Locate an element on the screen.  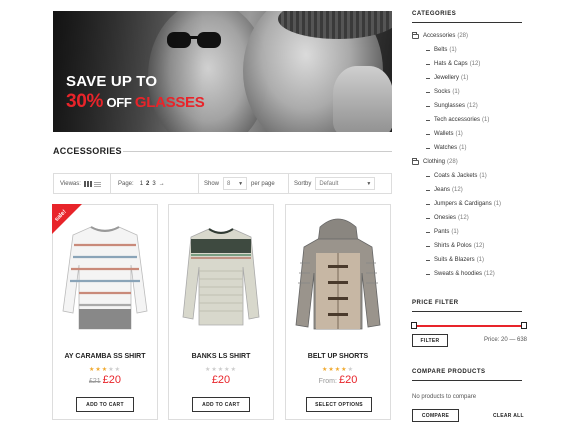
category-label: Jewellery is located at coordinates (447, 78).